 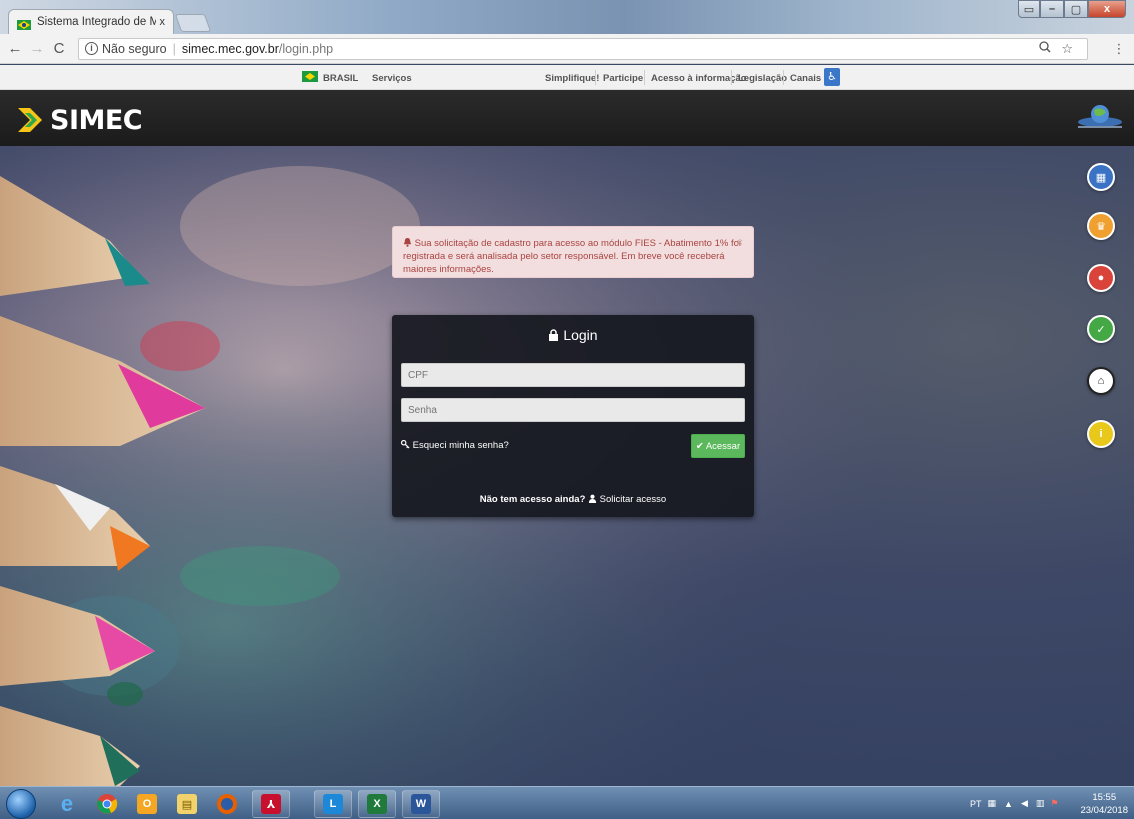 What do you see at coordinates (37, 48) in the screenshot?
I see `forward-icon: →` at bounding box center [37, 48].